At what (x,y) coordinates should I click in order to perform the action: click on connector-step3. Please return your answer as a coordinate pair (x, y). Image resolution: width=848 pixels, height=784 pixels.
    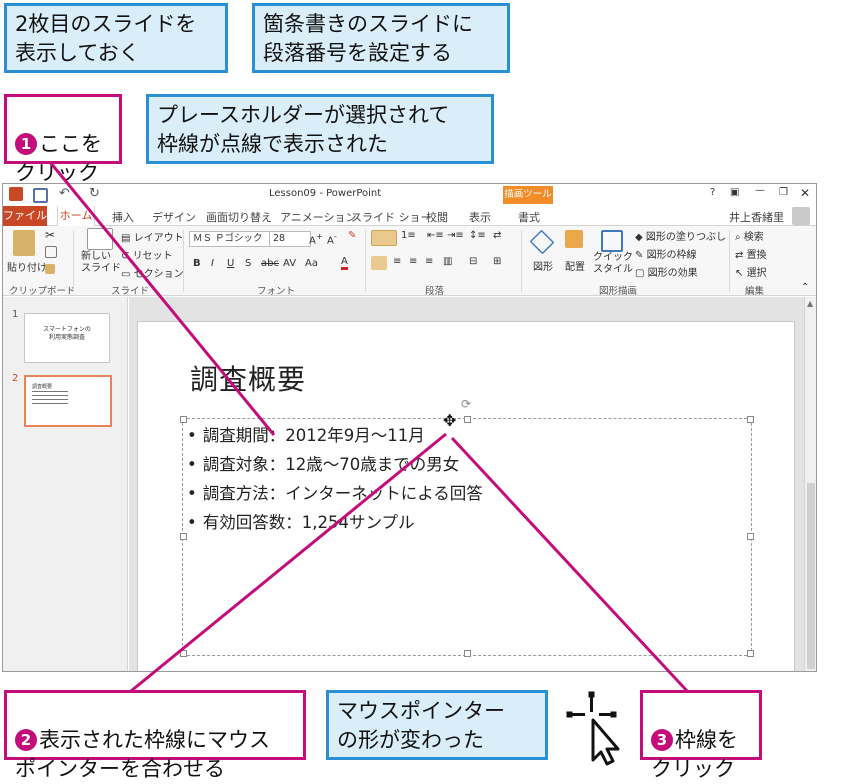
    Looking at the image, I should click on (570, 565).